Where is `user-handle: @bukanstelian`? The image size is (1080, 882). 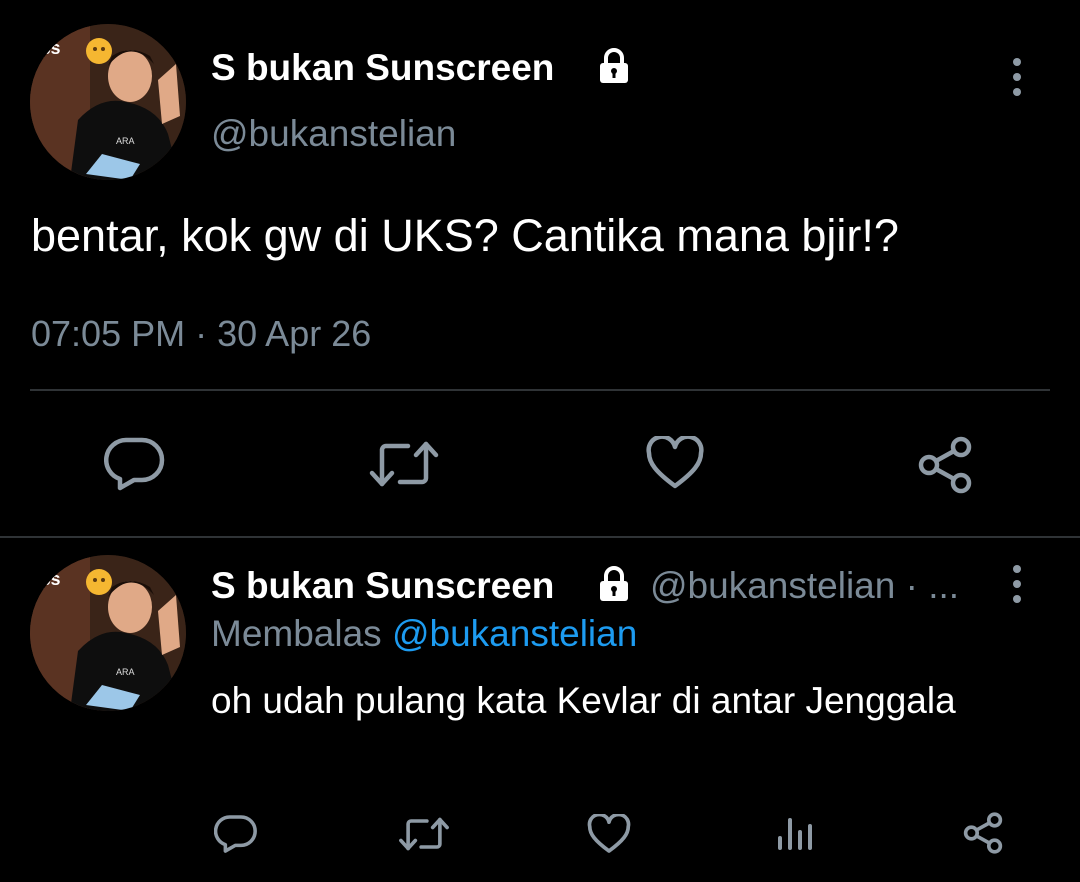
user-handle: @bukanstelian is located at coordinates (333, 134).